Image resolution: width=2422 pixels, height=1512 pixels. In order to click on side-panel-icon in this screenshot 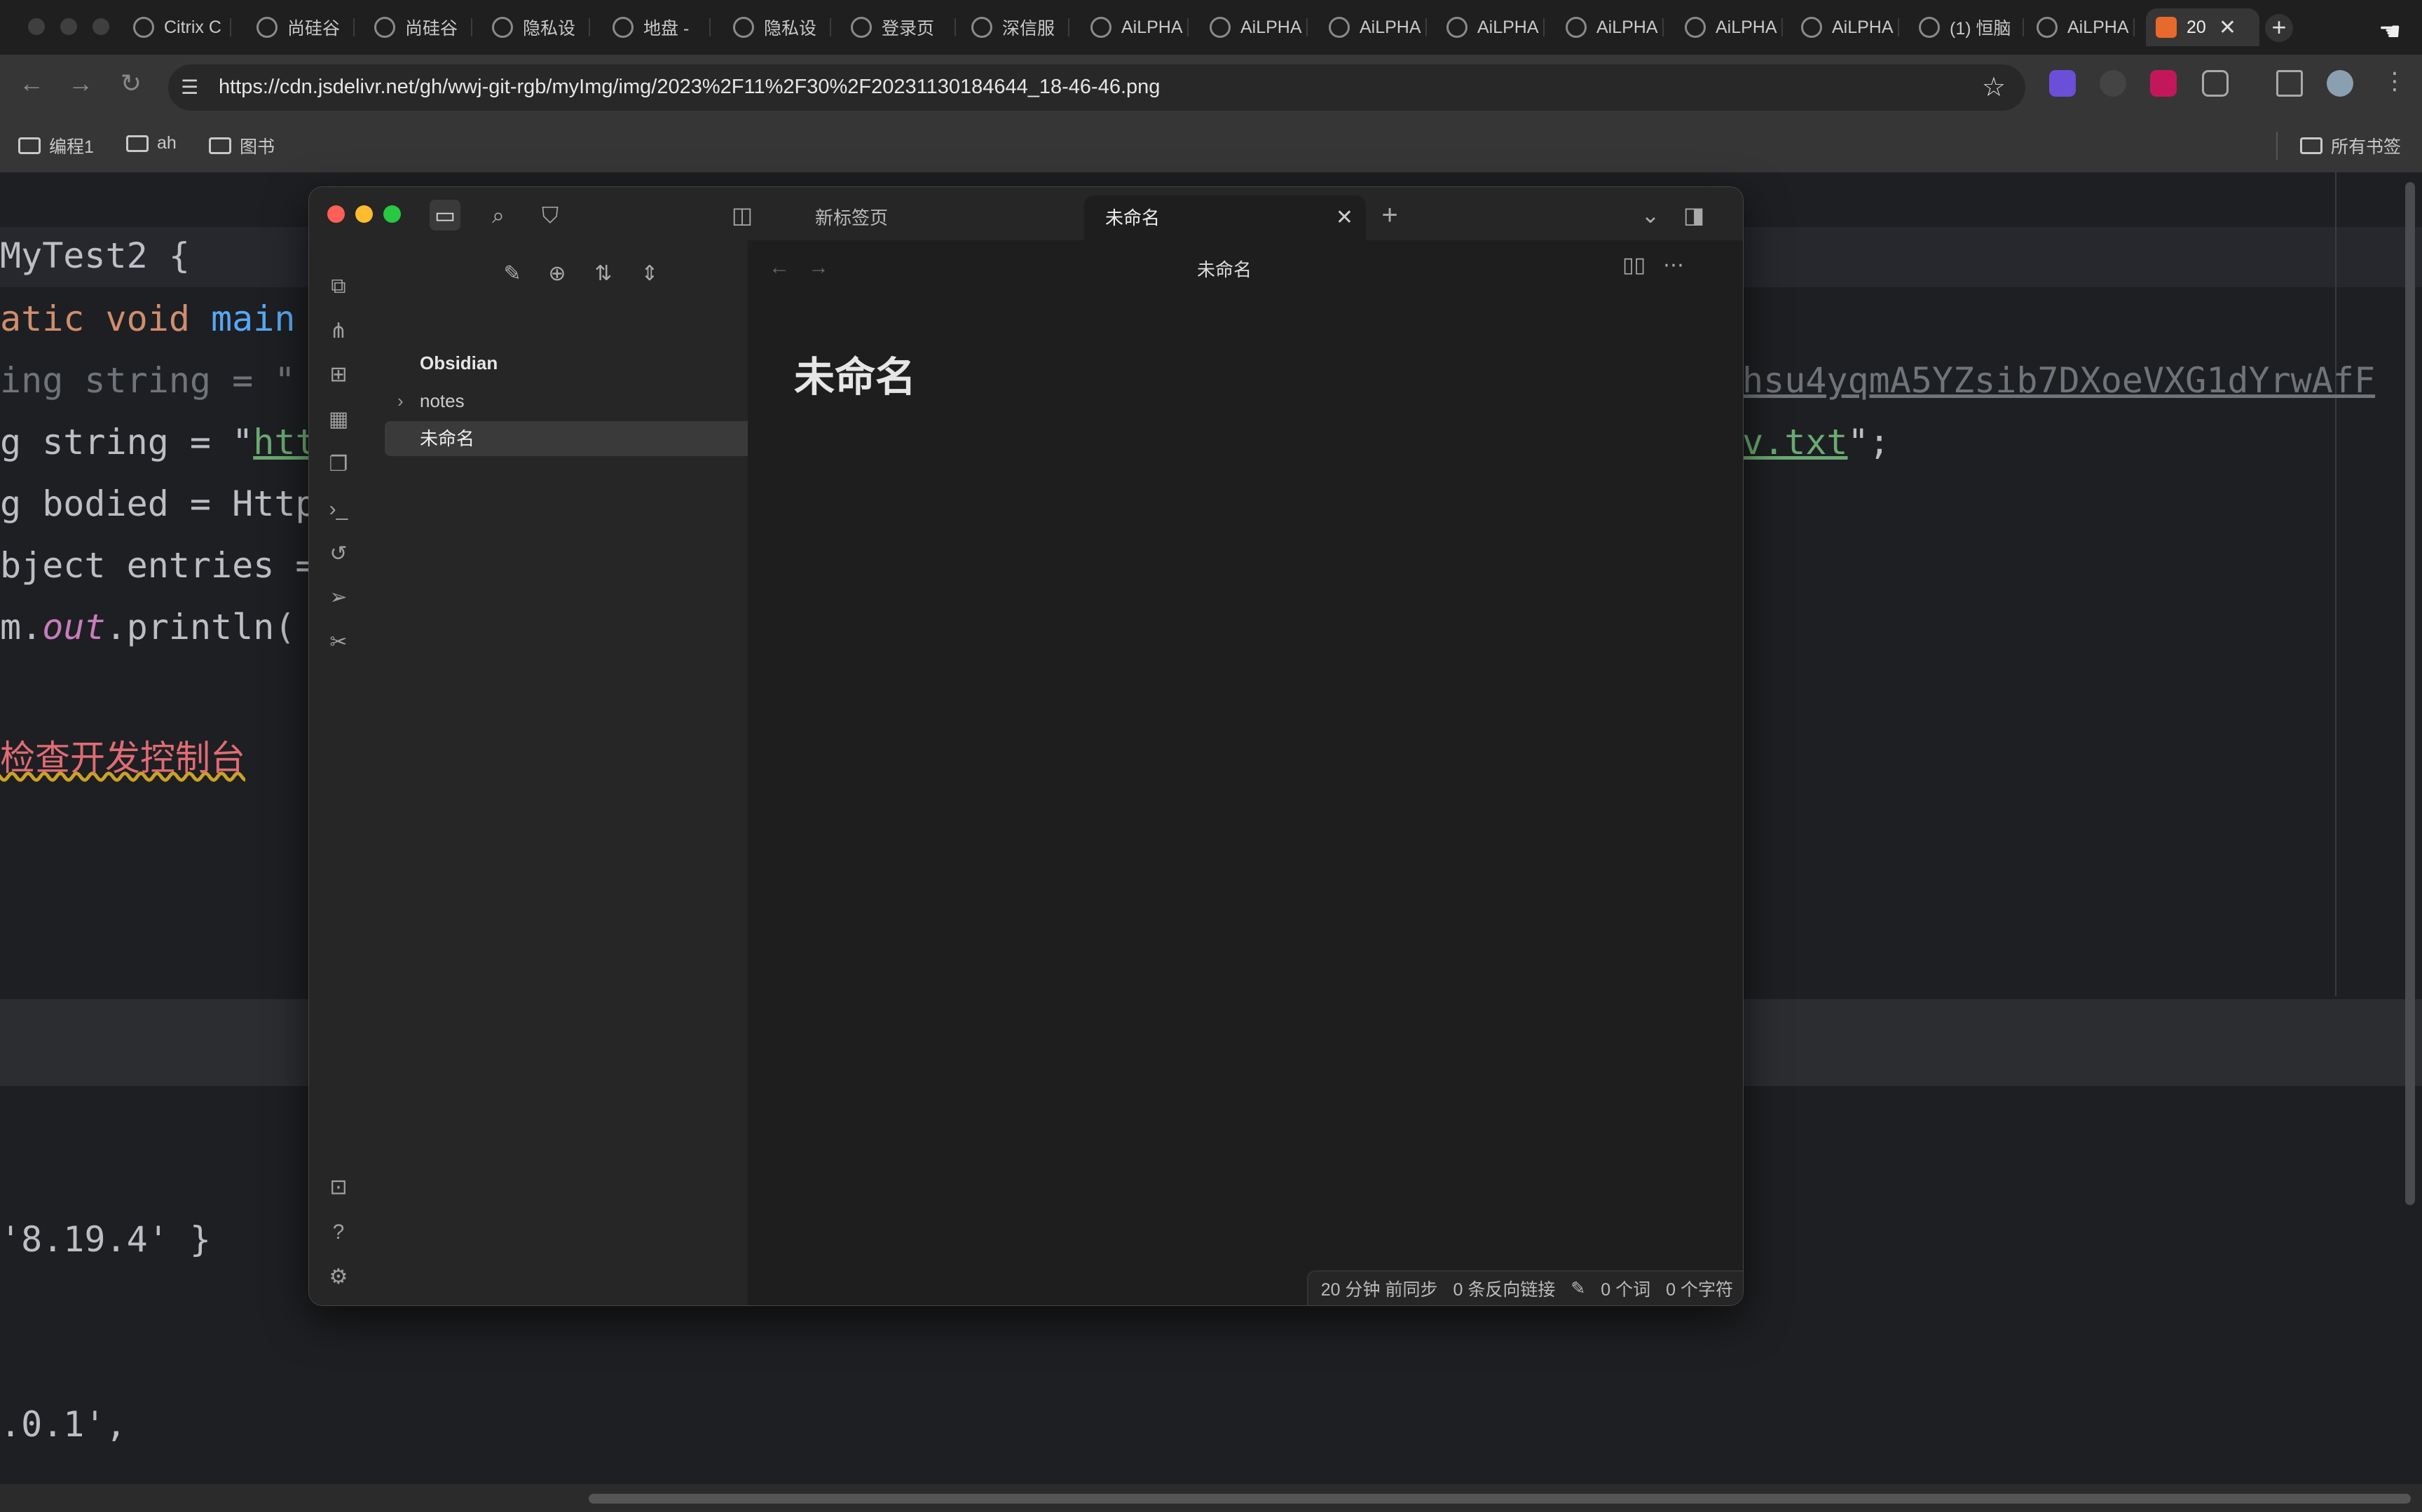, I will do `click(2289, 83)`.